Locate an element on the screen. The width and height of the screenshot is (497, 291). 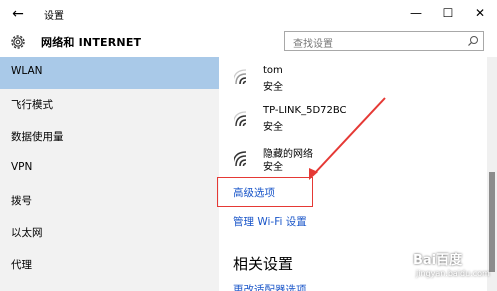
related-settings-title: 相关设置 is located at coordinates (263, 264).